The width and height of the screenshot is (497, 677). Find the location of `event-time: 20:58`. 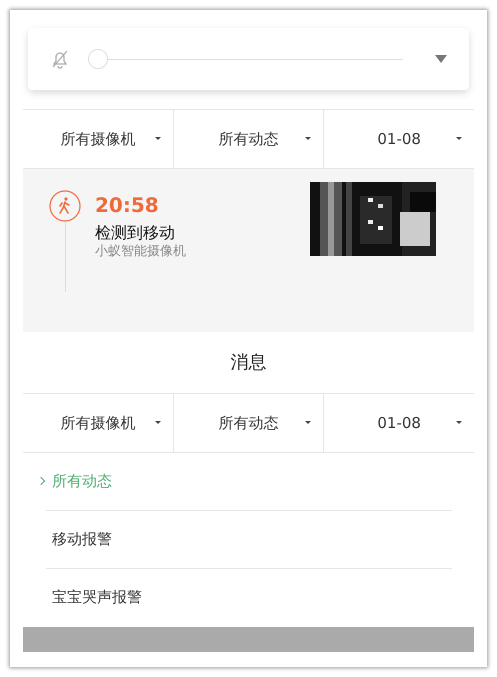

event-time: 20:58 is located at coordinates (127, 205).